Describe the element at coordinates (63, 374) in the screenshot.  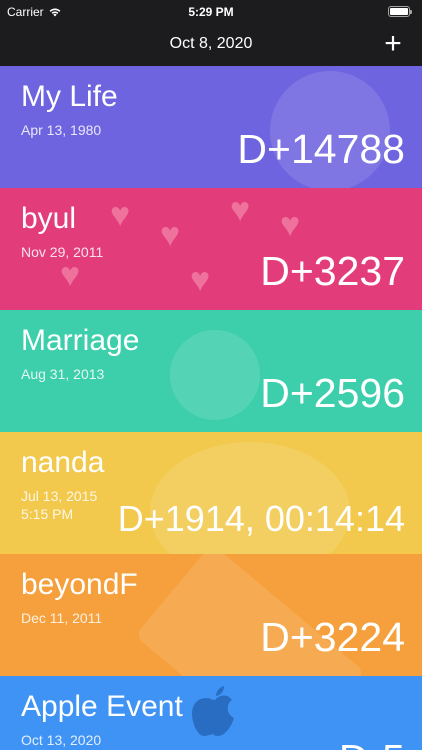
I see `card-date: Aug 31, 2013` at that location.